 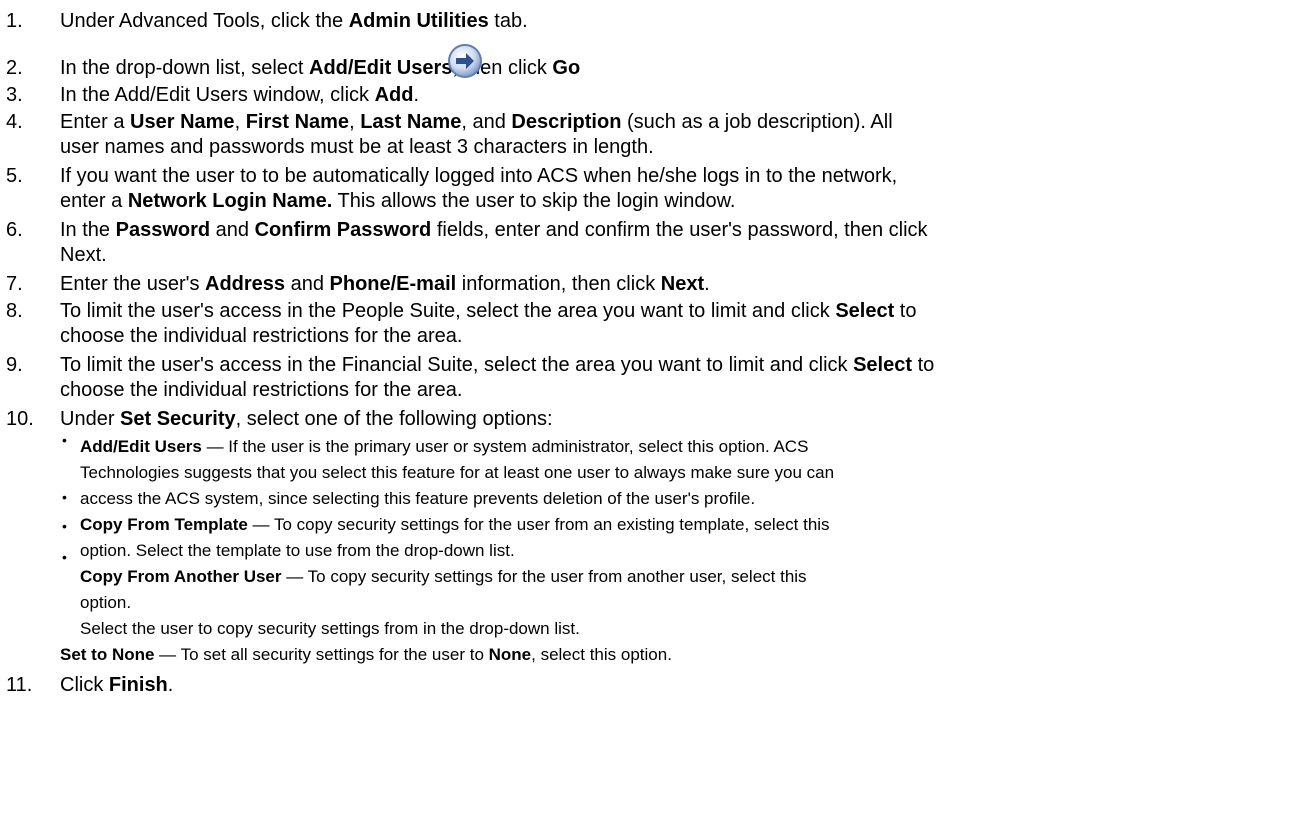 I want to click on step-number: 3., so click(x=14, y=95).